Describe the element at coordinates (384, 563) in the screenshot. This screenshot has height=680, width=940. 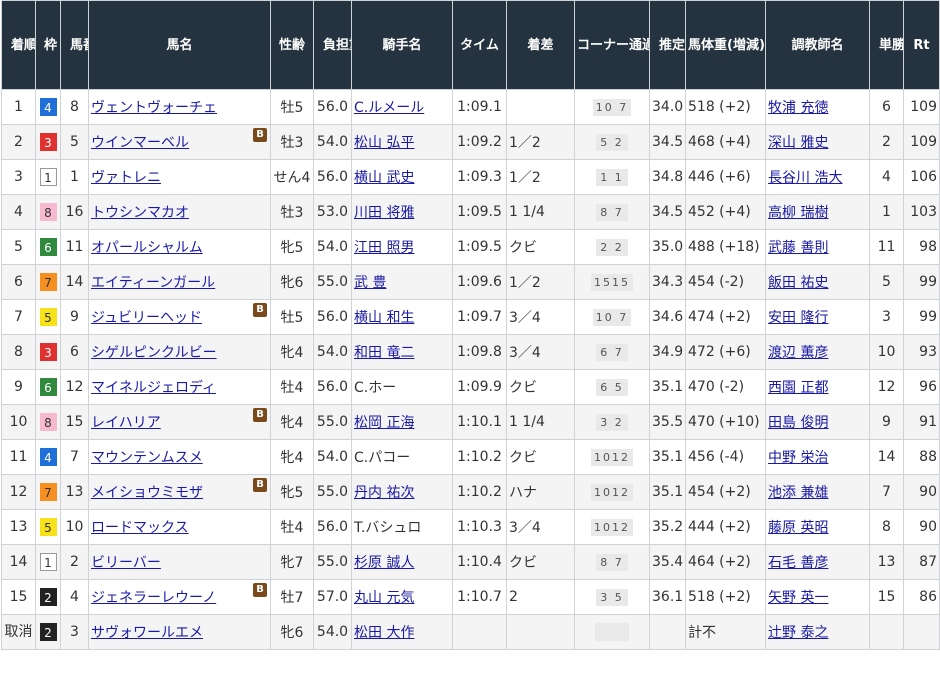
I see `jockey-link: 杉原 誠人` at that location.